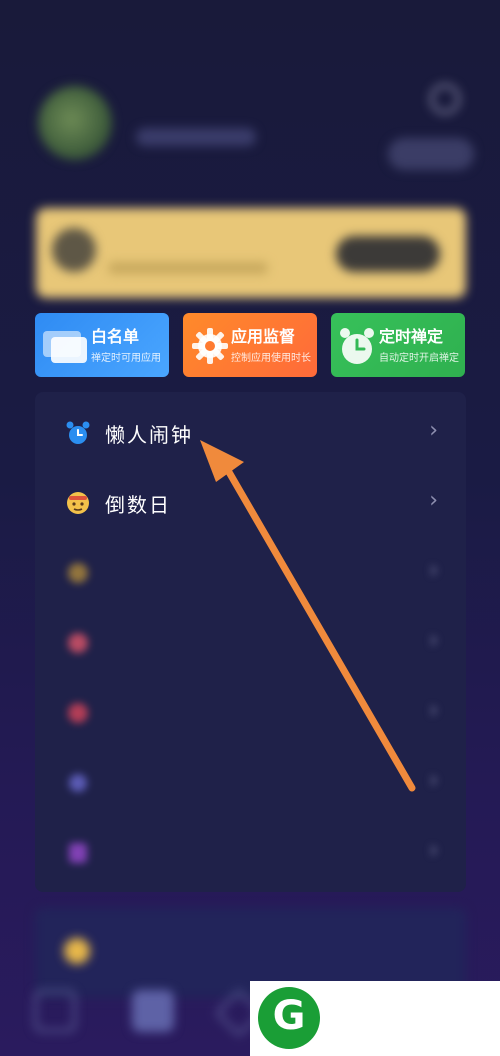 The height and width of the screenshot is (1056, 500). I want to click on scheduled-zen-title: 定时禅定, so click(411, 336).